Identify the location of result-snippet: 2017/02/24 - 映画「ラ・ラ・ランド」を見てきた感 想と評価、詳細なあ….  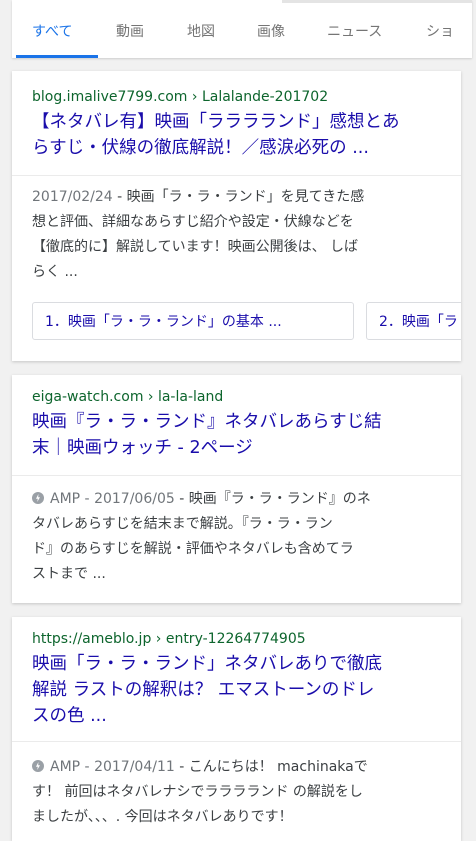
(238, 235).